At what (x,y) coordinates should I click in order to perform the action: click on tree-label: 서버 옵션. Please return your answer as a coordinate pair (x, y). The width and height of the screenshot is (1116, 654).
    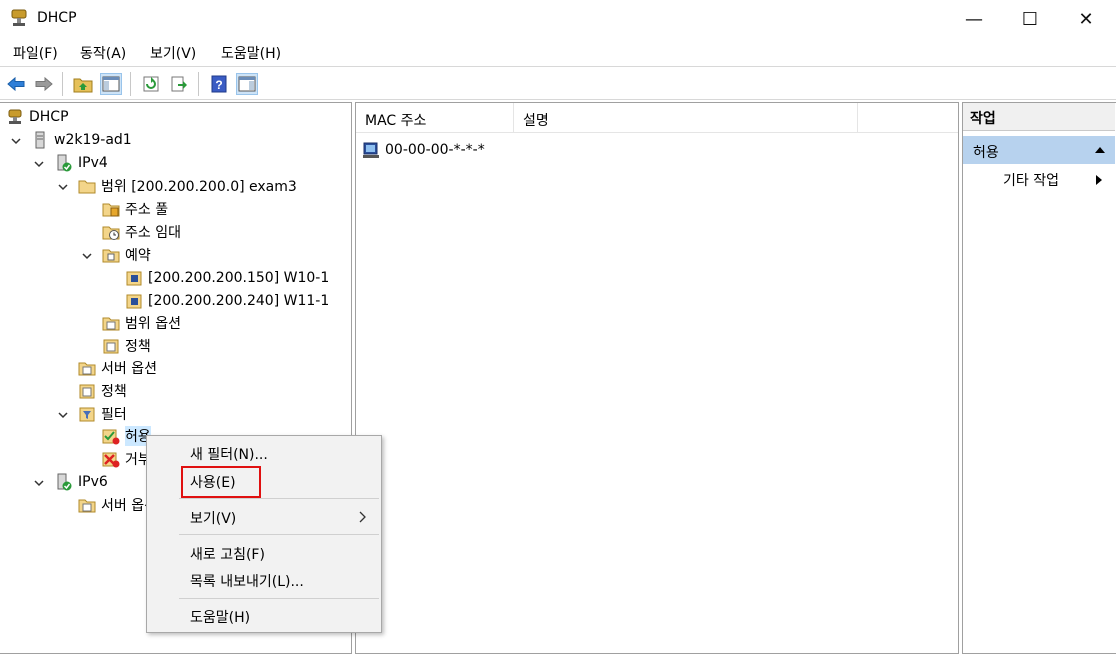
    Looking at the image, I should click on (129, 369).